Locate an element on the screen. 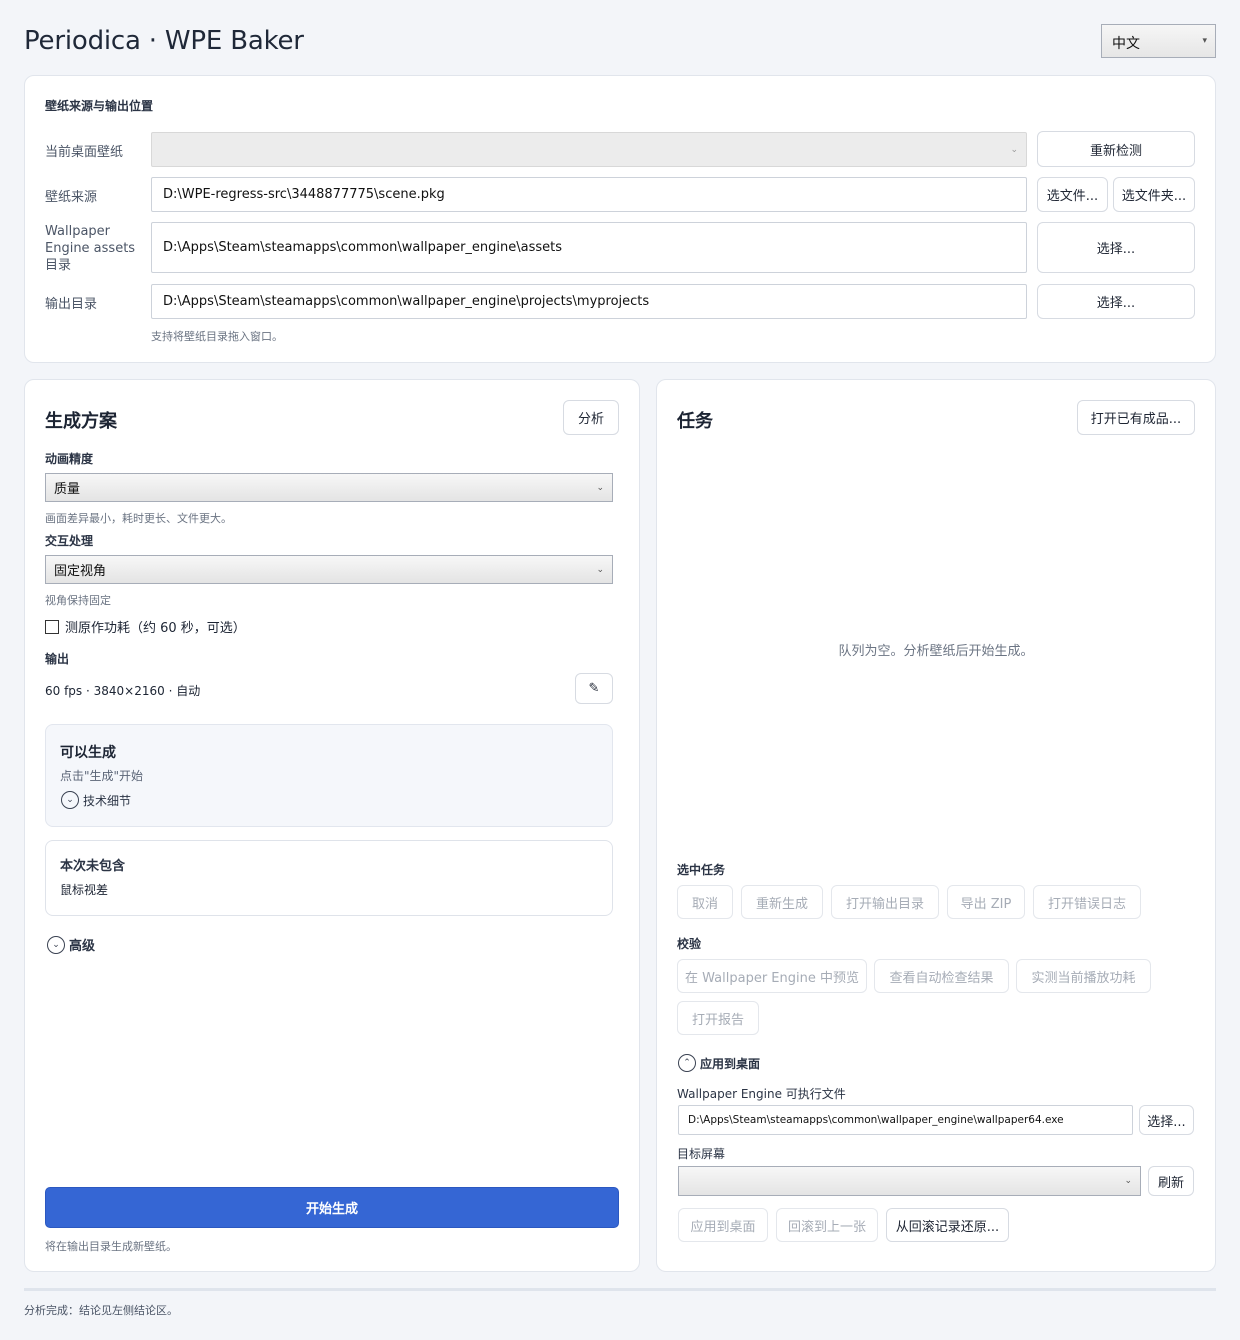  open-error-log-button: 打开错误日志 is located at coordinates (1087, 902).